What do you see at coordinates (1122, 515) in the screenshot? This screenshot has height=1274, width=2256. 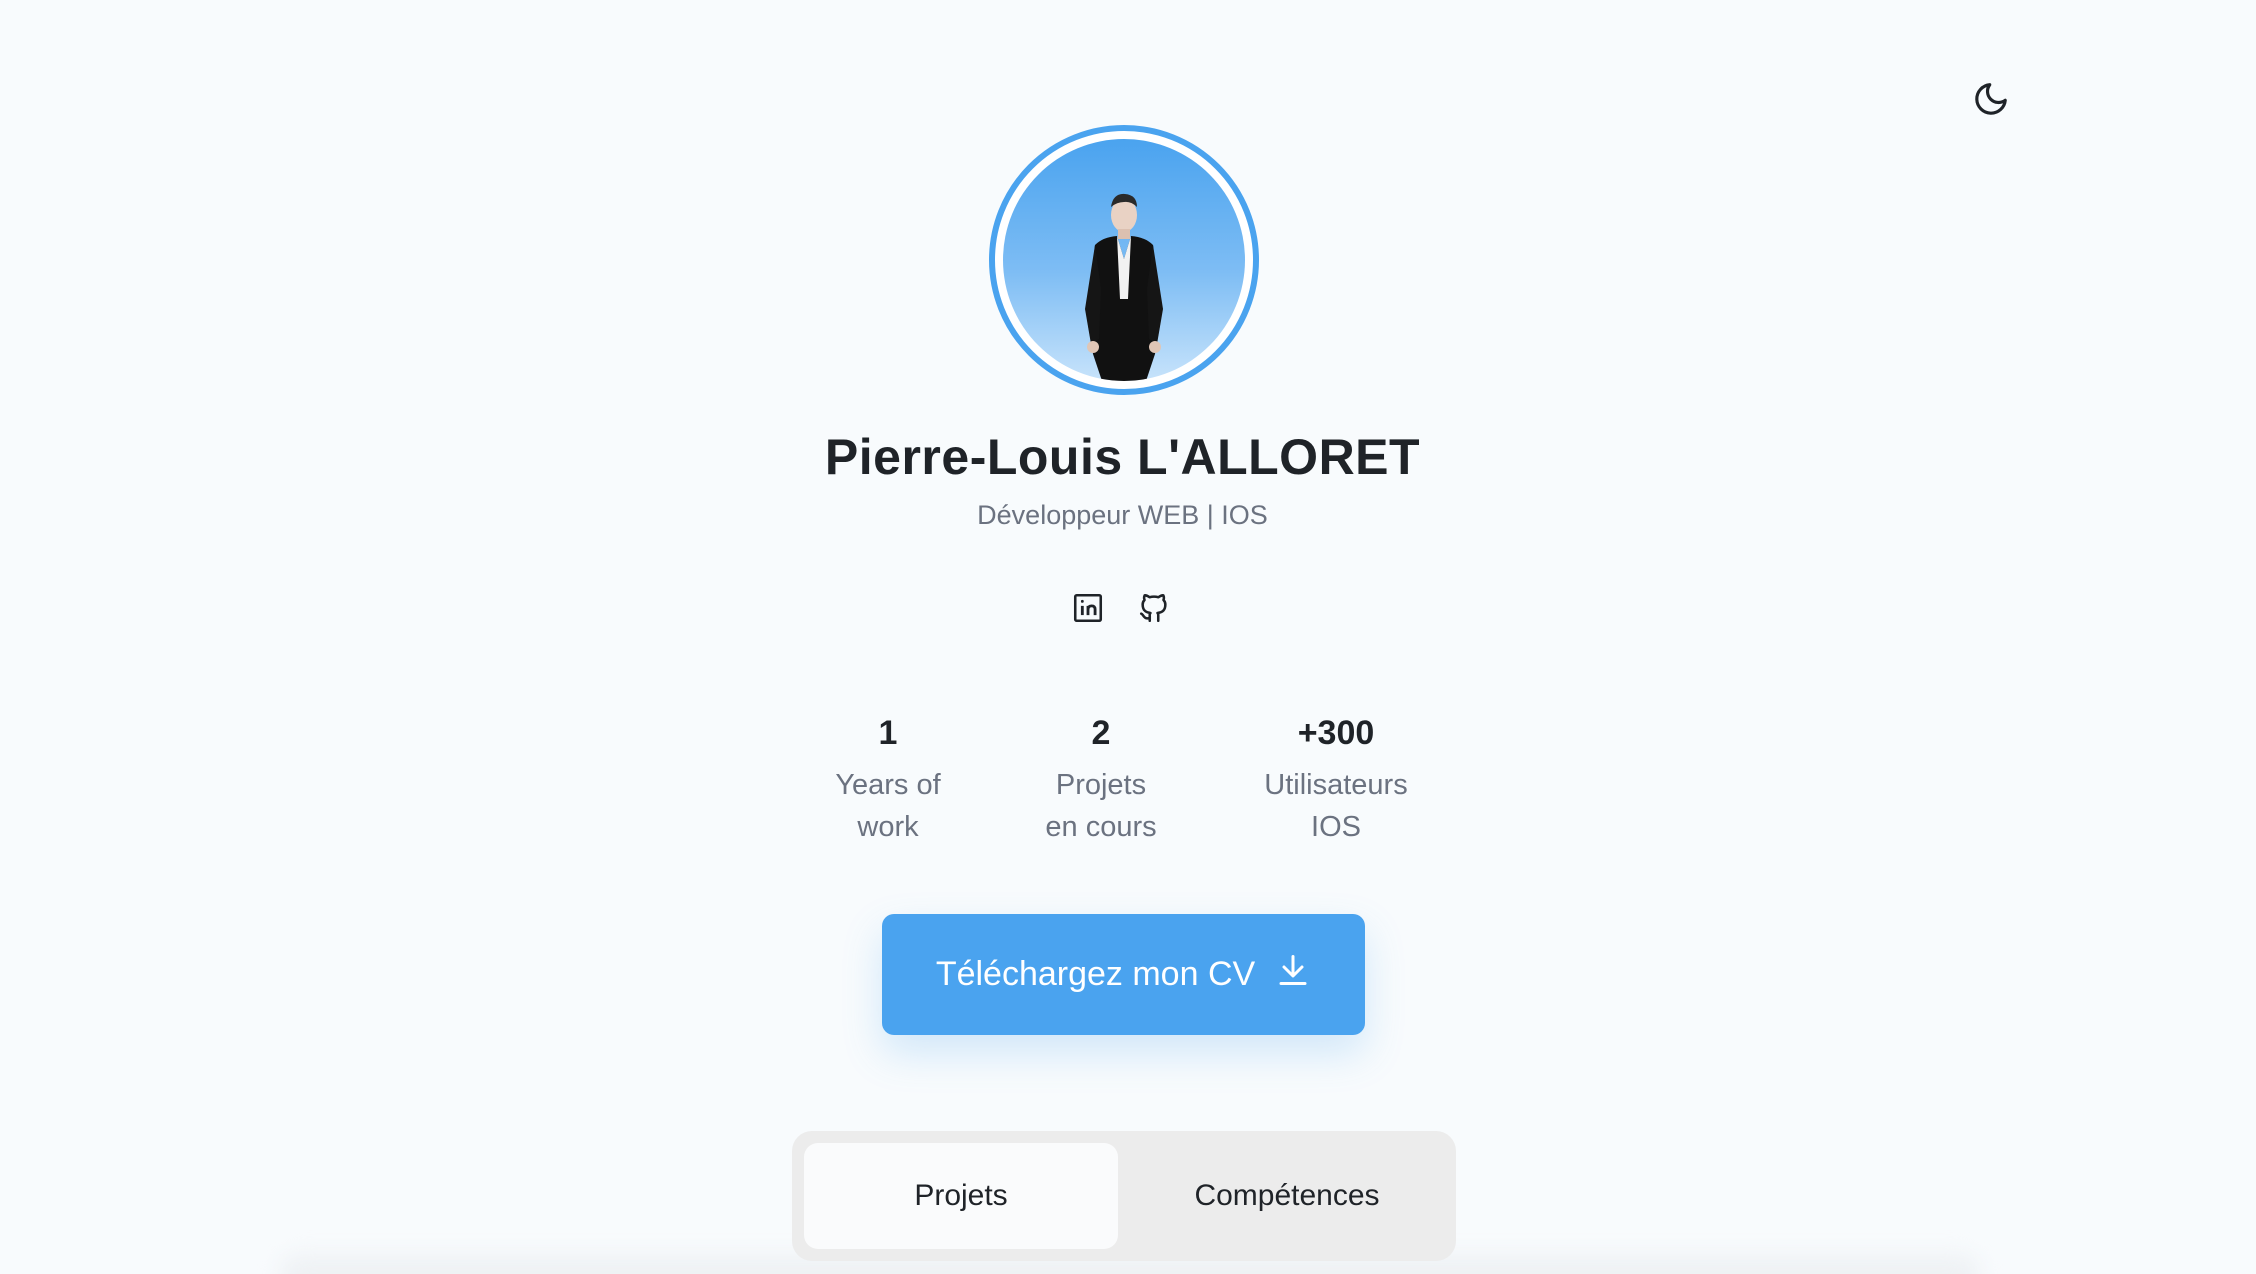 I see `profile-subtitle: Développeur WEB | IOS` at bounding box center [1122, 515].